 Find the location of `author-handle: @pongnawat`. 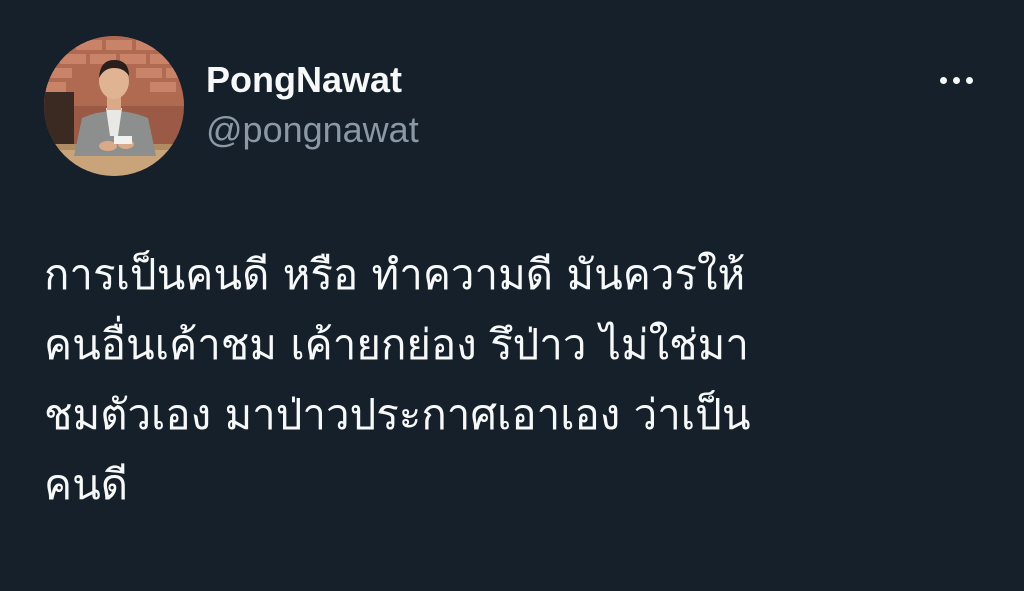

author-handle: @pongnawat is located at coordinates (312, 130).